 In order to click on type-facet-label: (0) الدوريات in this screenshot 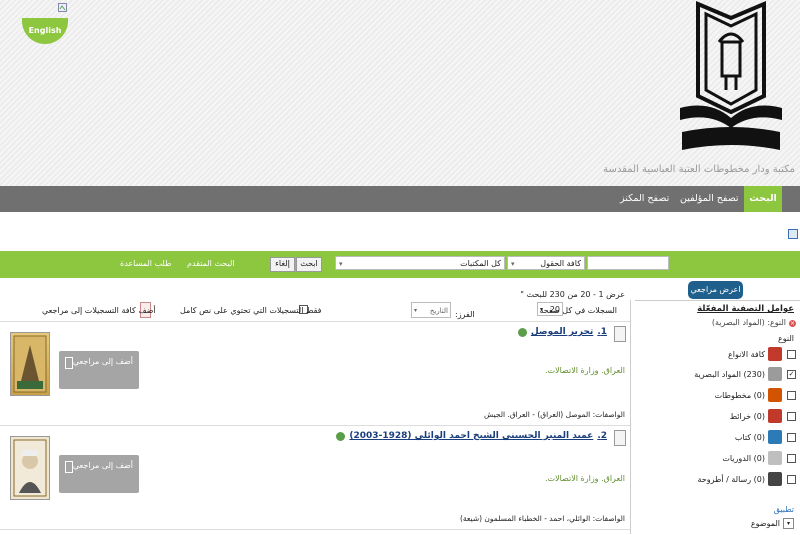, I will do `click(743, 458)`.